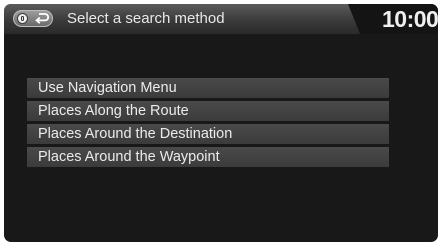  Describe the element at coordinates (22, 18) in the screenshot. I see `home-icon` at that location.